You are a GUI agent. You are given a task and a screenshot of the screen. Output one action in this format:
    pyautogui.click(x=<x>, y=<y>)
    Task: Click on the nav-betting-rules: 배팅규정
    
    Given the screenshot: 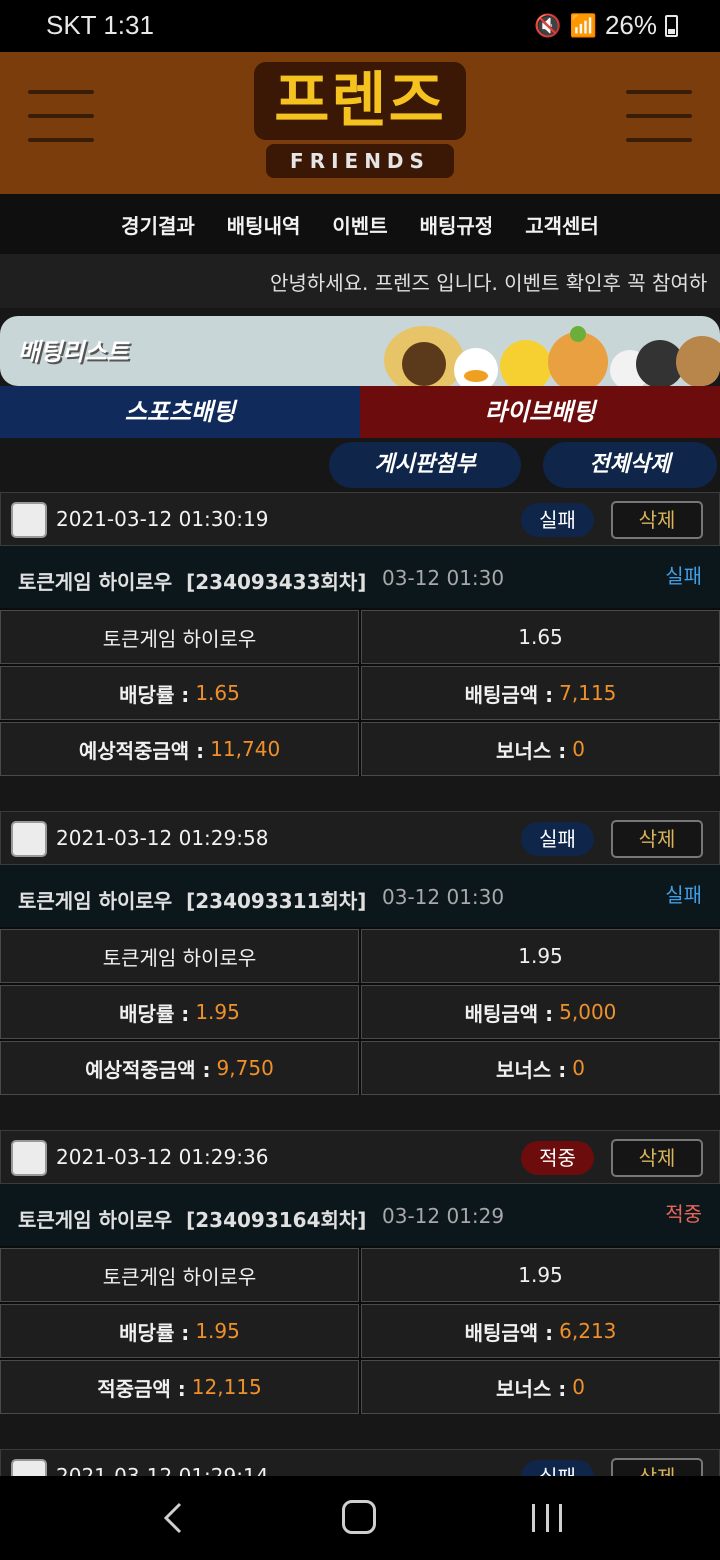 What is the action you would take?
    pyautogui.click(x=457, y=224)
    